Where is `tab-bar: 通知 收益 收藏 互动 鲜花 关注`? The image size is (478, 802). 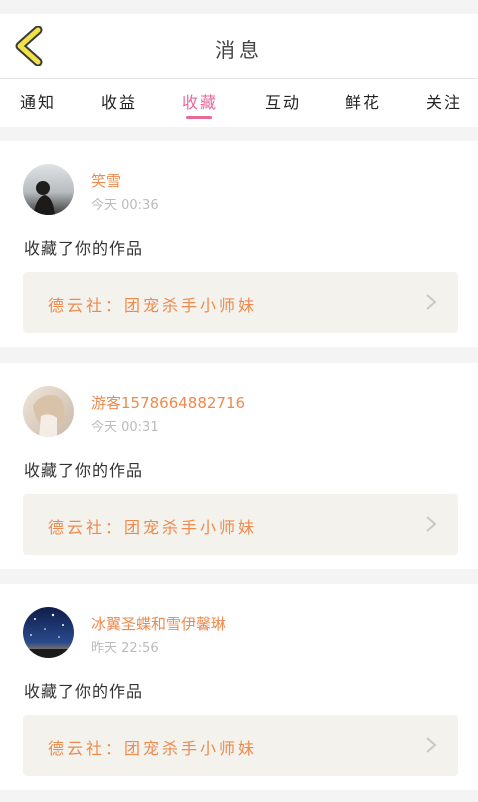
tab-bar: 通知 收益 收藏 互动 鲜花 关注 is located at coordinates (239, 102).